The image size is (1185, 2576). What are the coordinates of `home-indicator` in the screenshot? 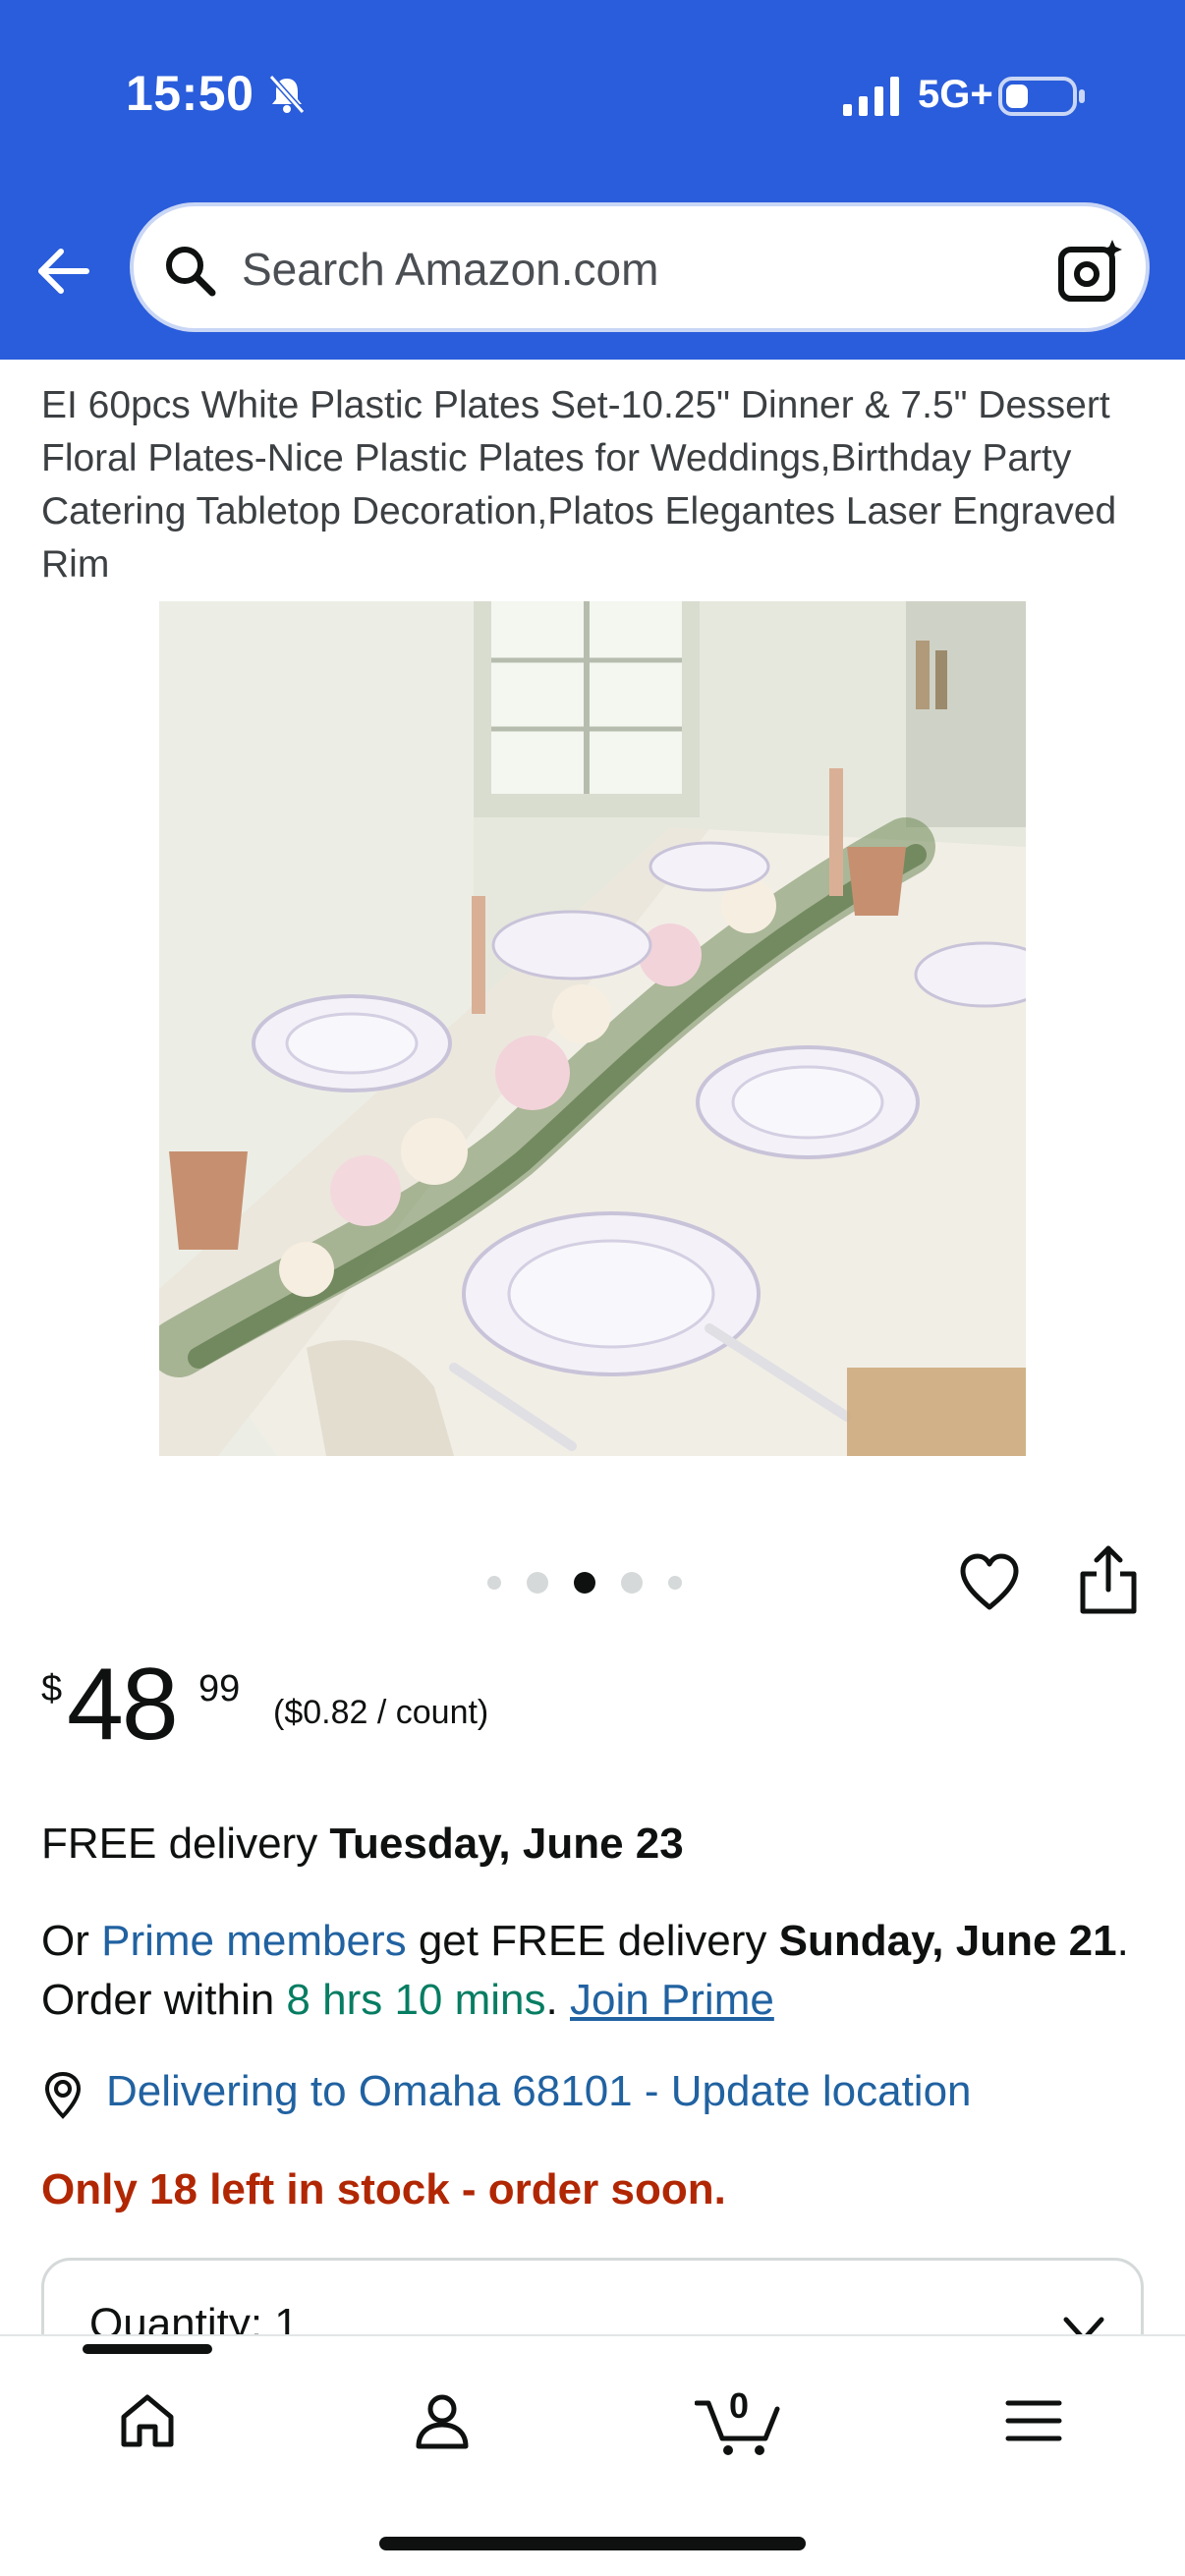 It's located at (592, 2543).